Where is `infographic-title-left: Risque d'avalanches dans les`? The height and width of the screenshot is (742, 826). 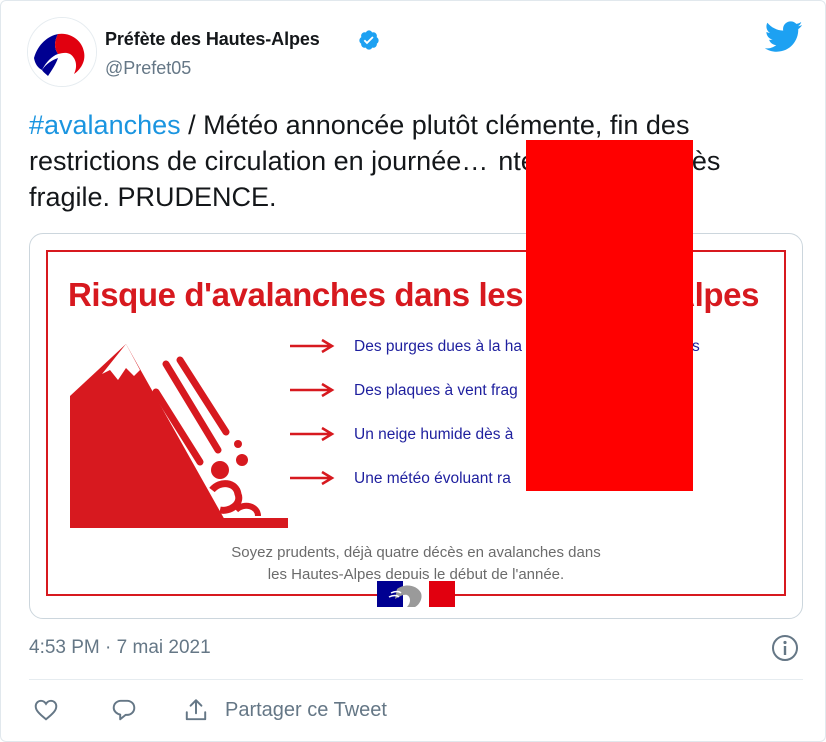 infographic-title-left: Risque d'avalanches dans les is located at coordinates (296, 294).